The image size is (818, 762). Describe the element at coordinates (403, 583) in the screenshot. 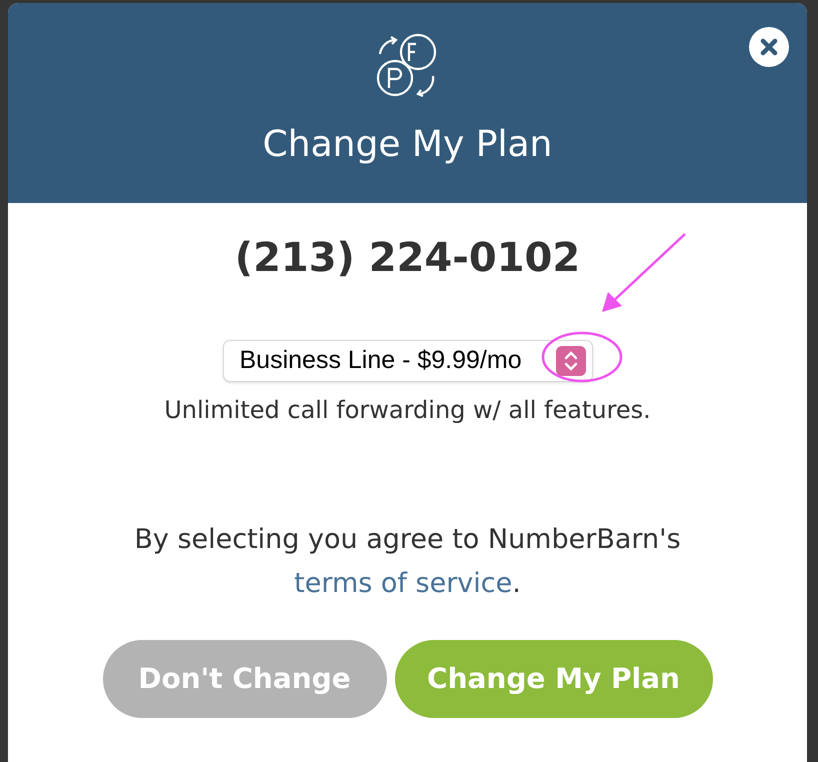

I see `terms-link: terms of service` at that location.